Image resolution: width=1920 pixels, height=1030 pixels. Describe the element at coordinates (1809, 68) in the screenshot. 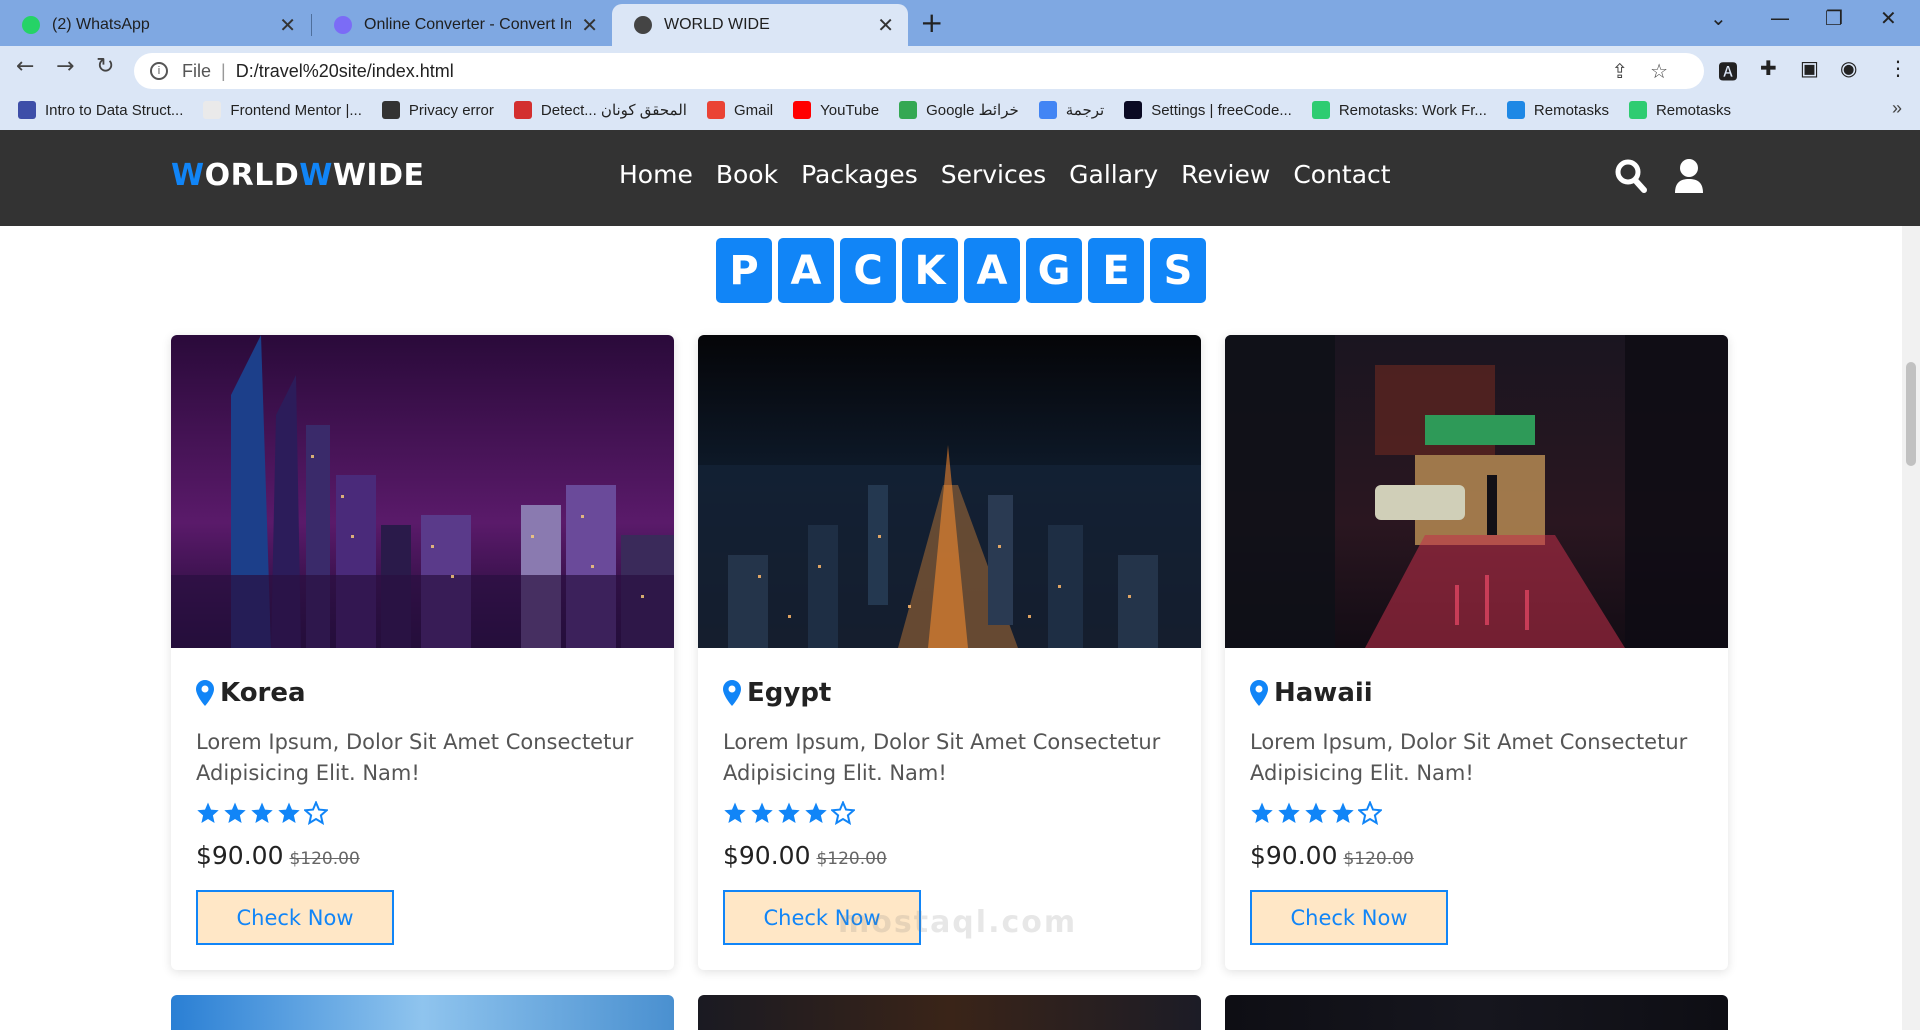

I see `sidepanel-icon: ▣` at that location.